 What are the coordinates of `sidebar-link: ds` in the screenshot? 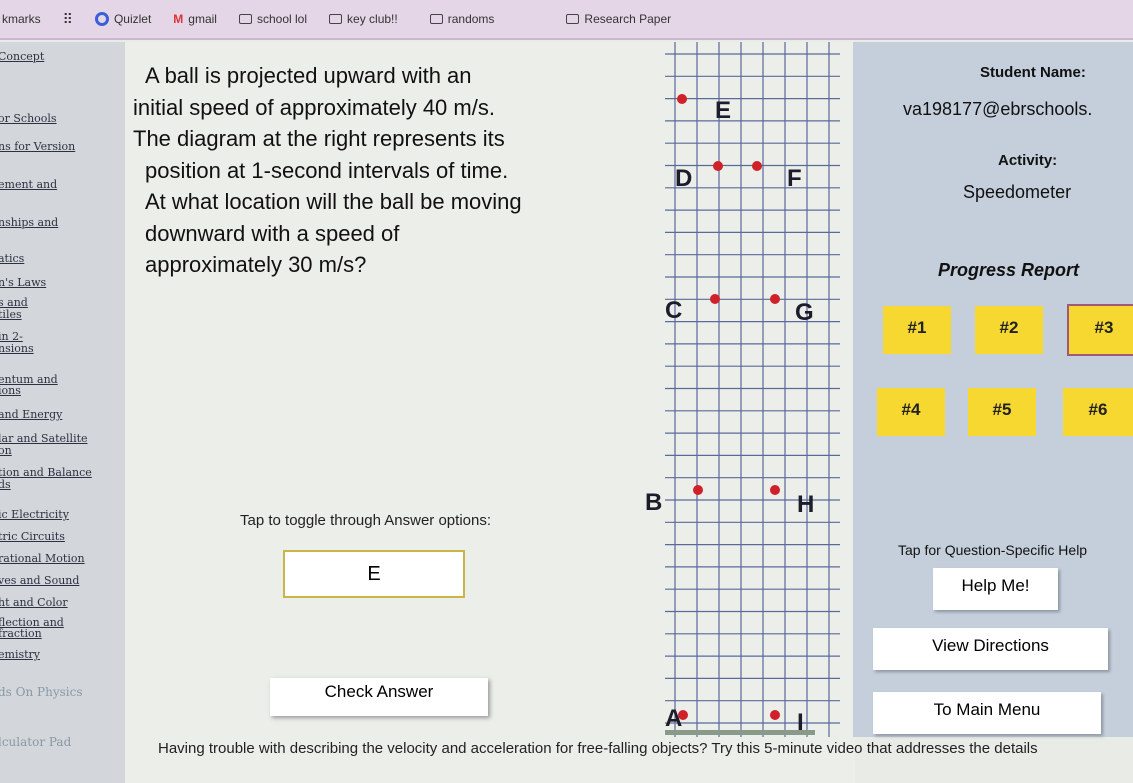 It's located at (5, 484).